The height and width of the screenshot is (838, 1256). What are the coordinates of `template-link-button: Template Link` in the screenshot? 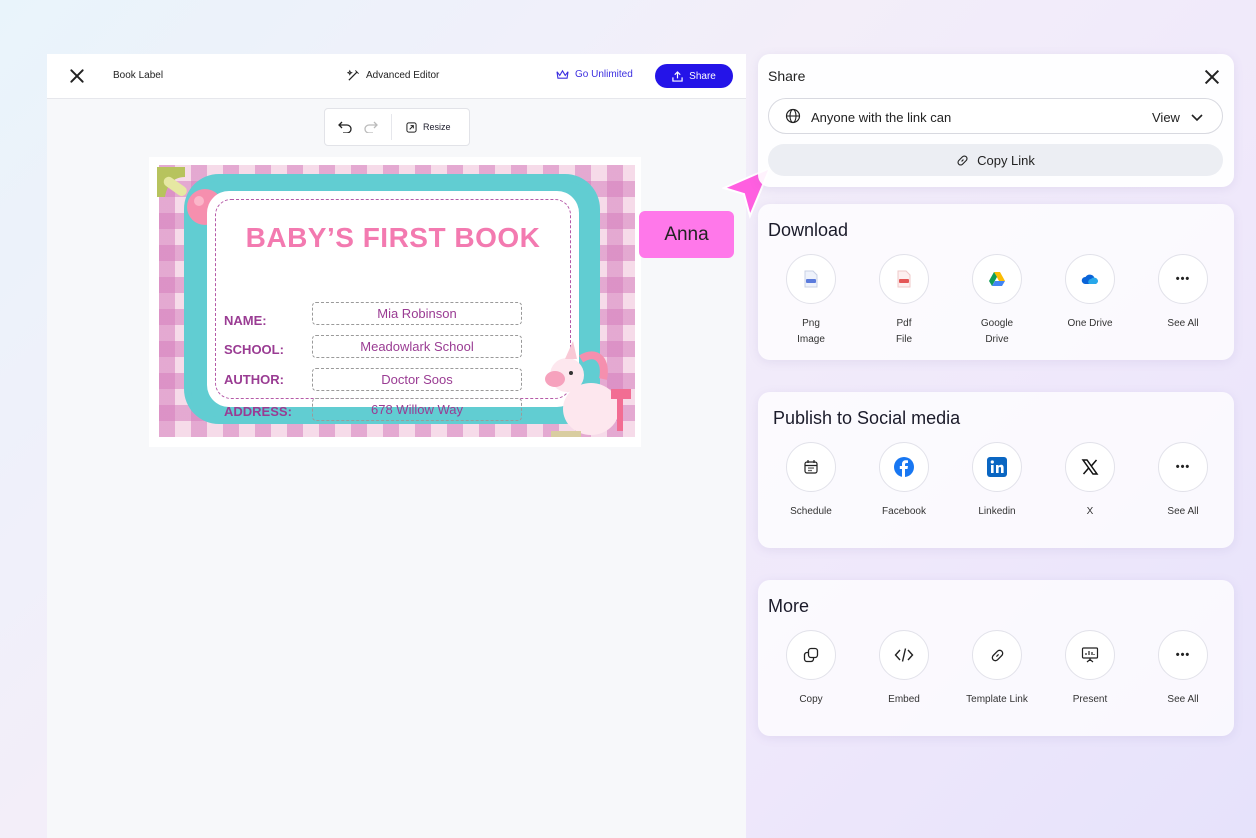 It's located at (1015, 669).